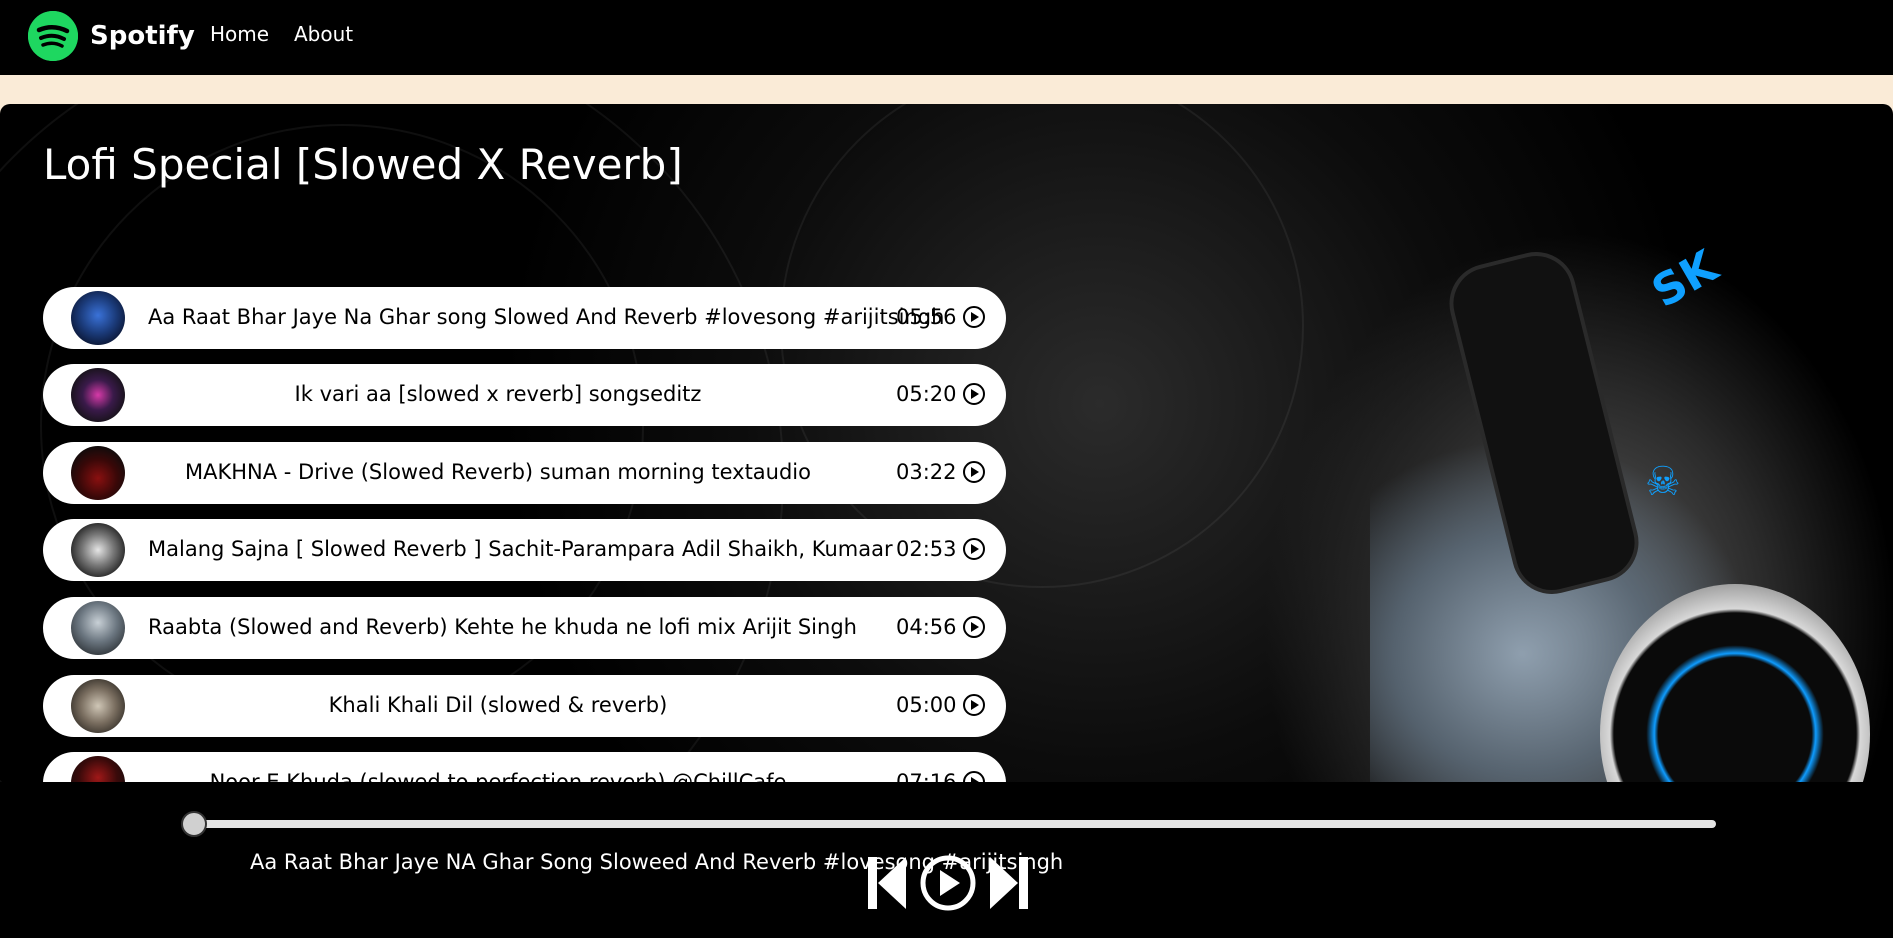 Image resolution: width=1893 pixels, height=938 pixels. I want to click on song-duration-text: 03:22, so click(926, 472).